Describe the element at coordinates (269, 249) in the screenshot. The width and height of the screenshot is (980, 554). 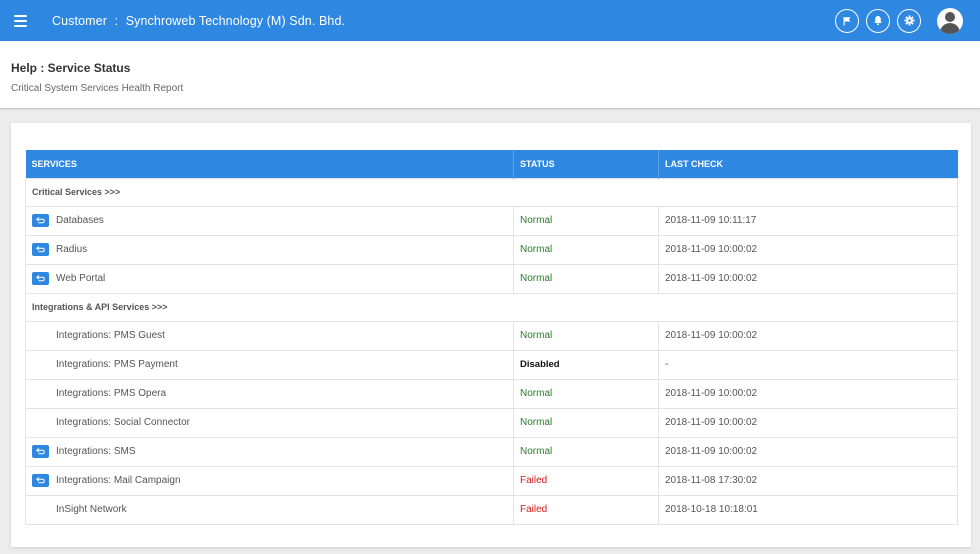
I see `service-cell: Radius` at that location.